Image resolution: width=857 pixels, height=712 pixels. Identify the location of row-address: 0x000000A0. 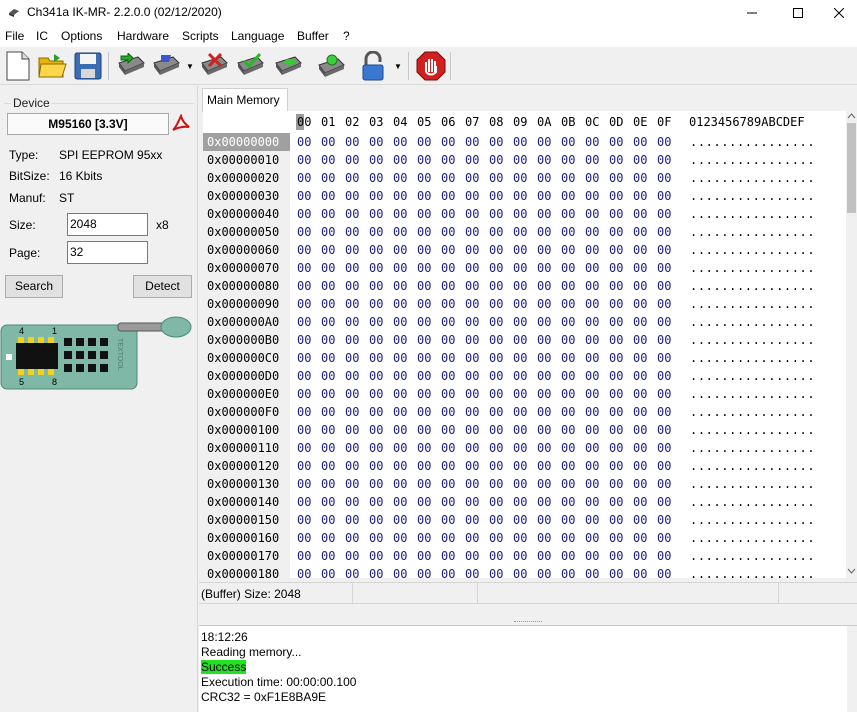
(246, 322).